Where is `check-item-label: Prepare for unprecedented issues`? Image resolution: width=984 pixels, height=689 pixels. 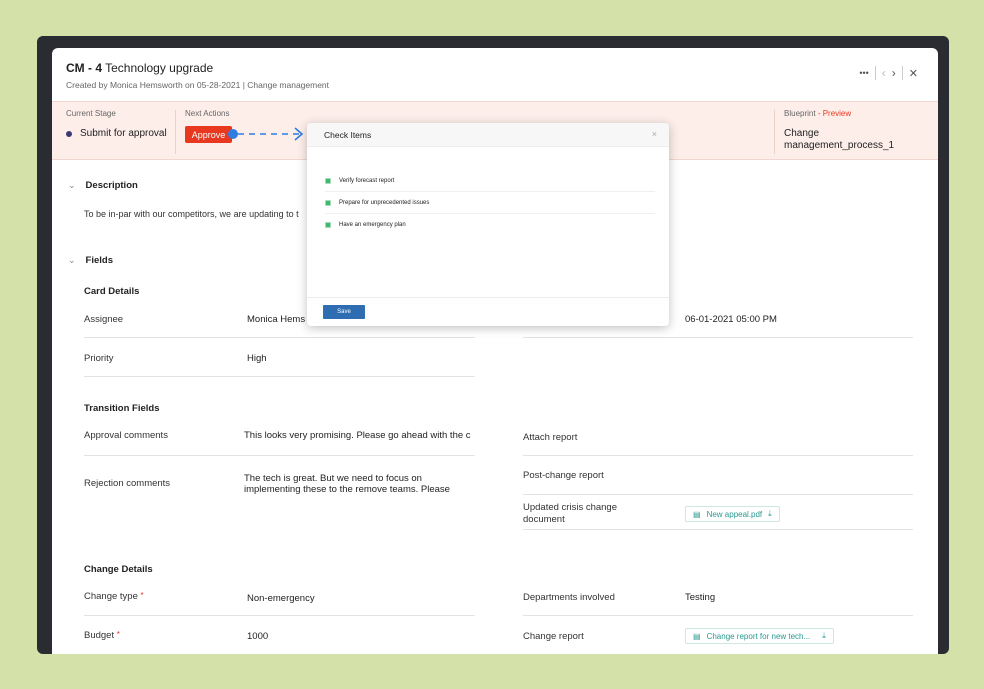 check-item-label: Prepare for unprecedented issues is located at coordinates (384, 202).